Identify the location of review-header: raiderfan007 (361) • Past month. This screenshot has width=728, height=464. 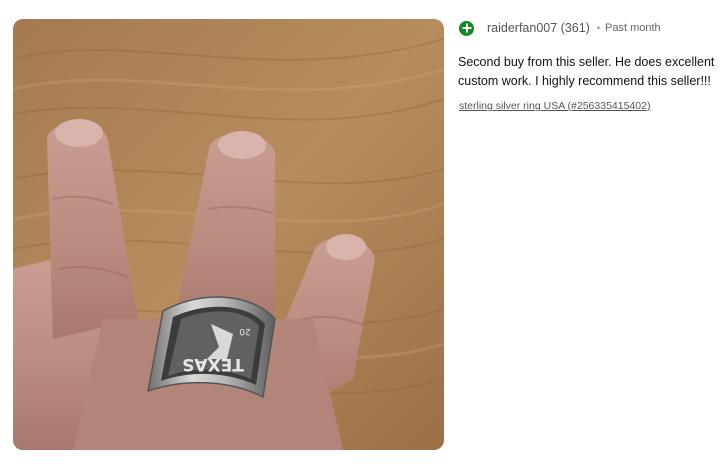
(592, 28).